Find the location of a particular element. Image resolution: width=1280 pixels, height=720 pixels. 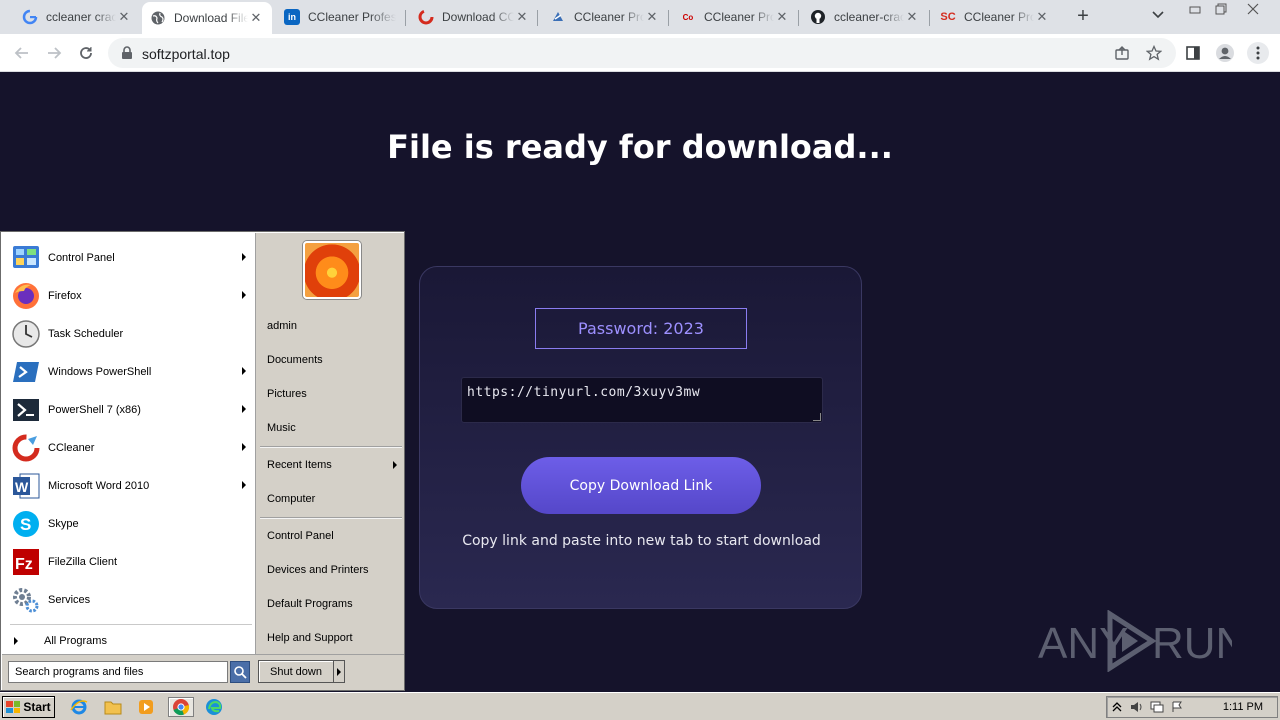

lock-icon is located at coordinates (127, 53).